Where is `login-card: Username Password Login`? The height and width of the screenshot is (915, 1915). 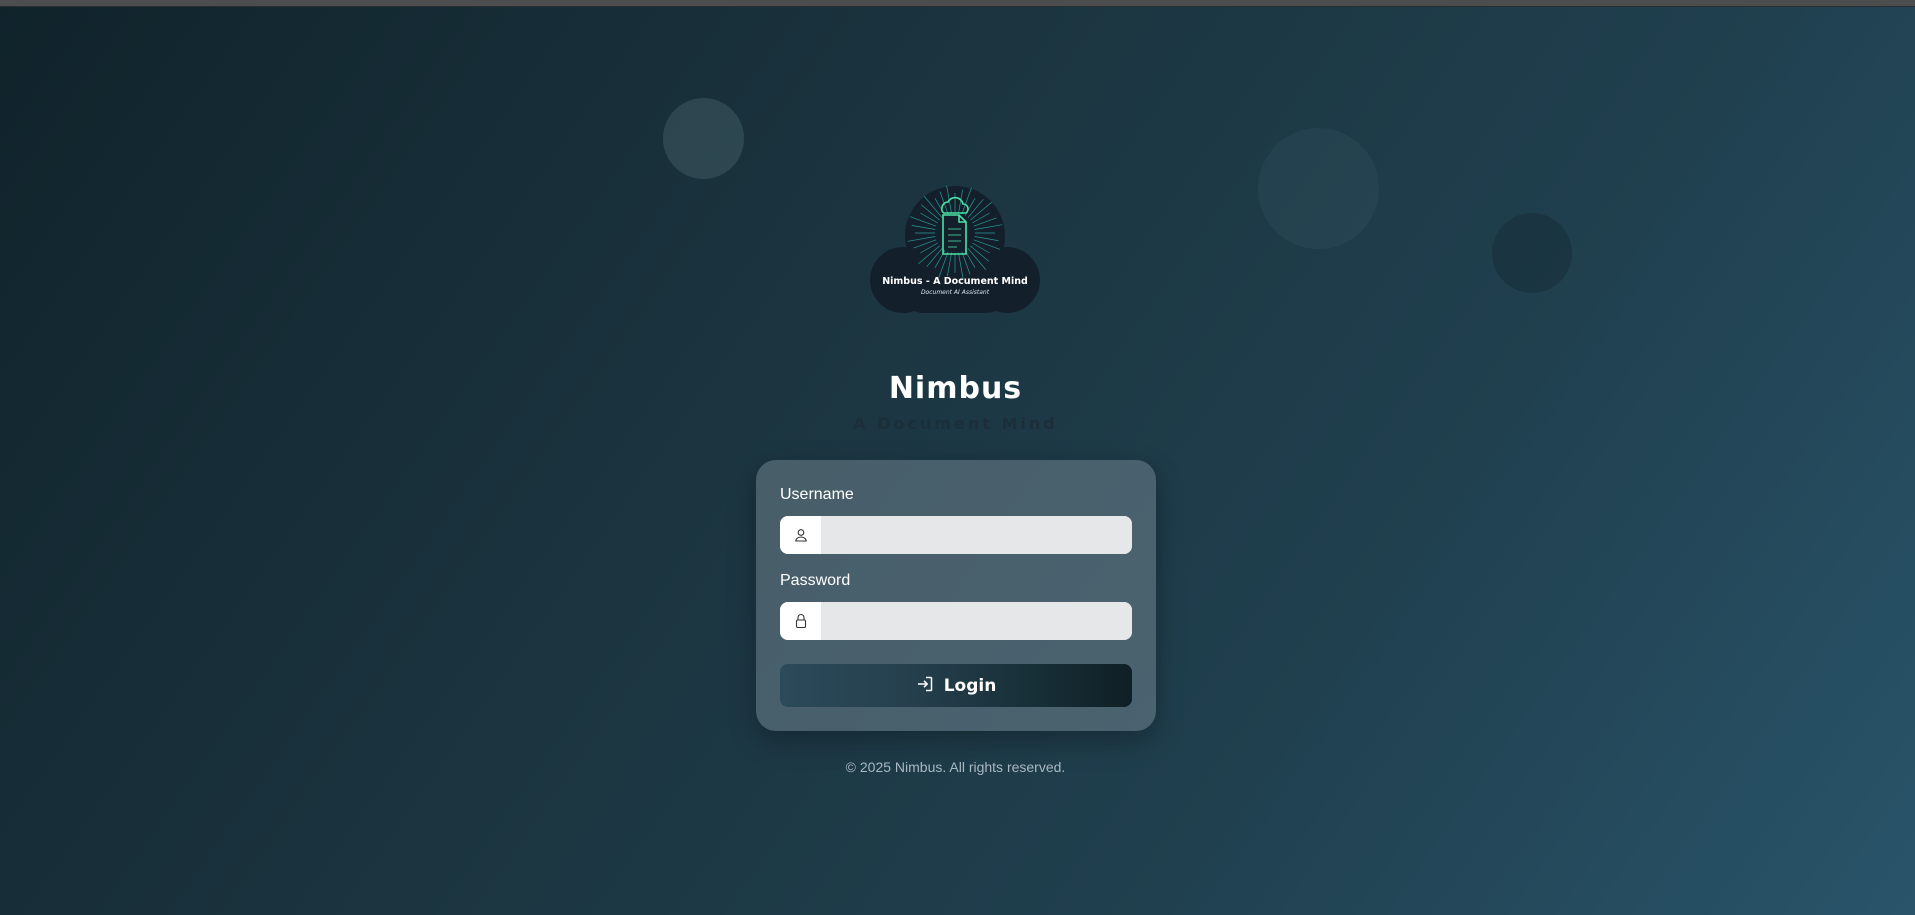
login-card: Username Password Login is located at coordinates (956, 595).